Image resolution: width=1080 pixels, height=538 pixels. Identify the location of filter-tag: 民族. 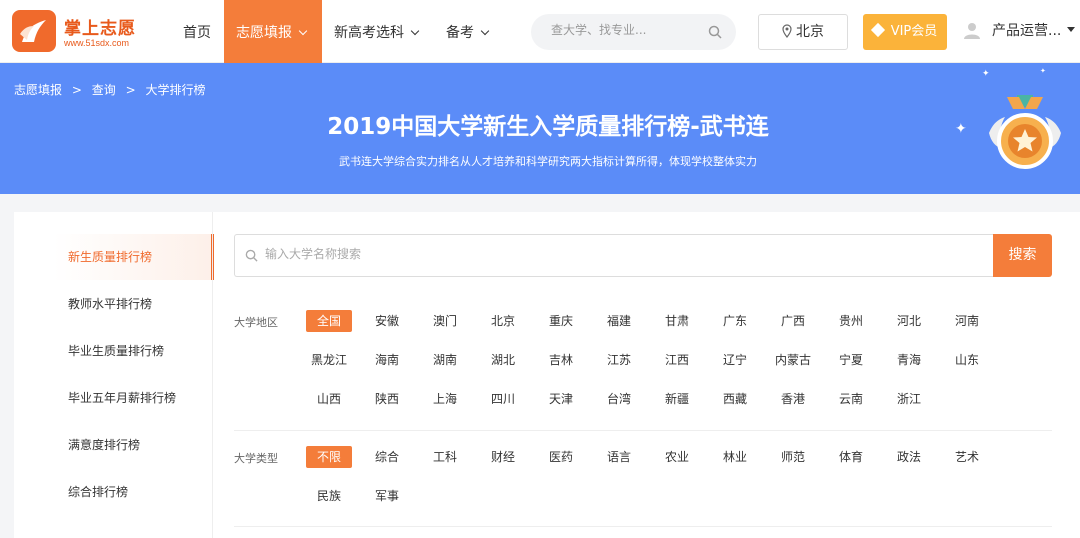
(329, 496).